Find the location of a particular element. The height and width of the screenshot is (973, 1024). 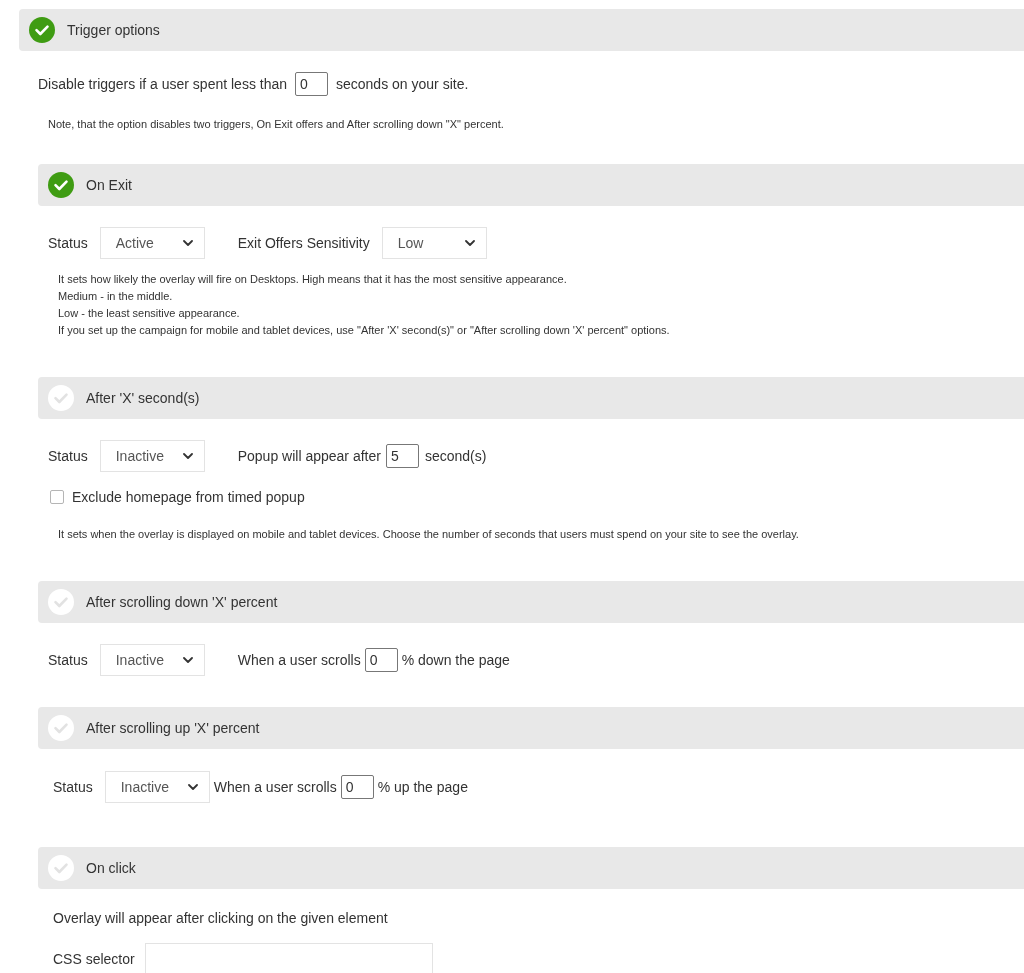

sensitivity-label: Exit Offers Sensitivity is located at coordinates (303, 243).